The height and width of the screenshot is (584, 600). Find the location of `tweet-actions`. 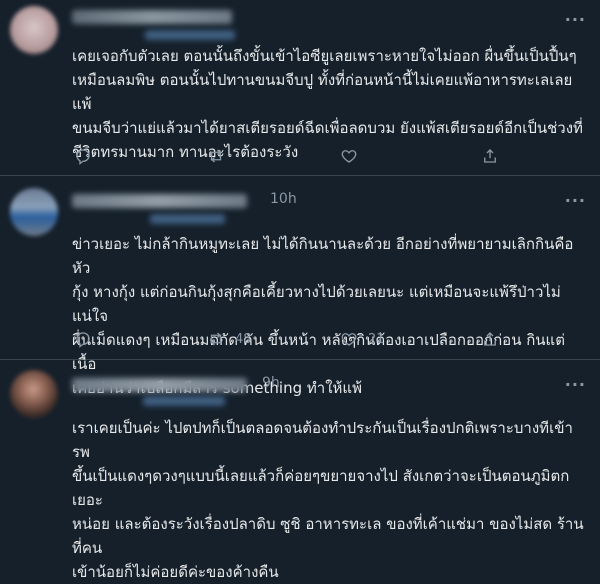

tweet-actions is located at coordinates (290, 156).